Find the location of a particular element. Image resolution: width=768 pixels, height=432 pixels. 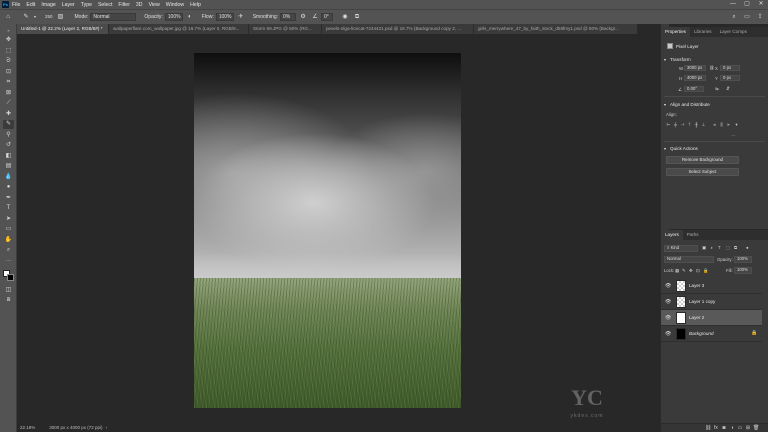

quick-mask-icon: ◫ is located at coordinates (8, 290).